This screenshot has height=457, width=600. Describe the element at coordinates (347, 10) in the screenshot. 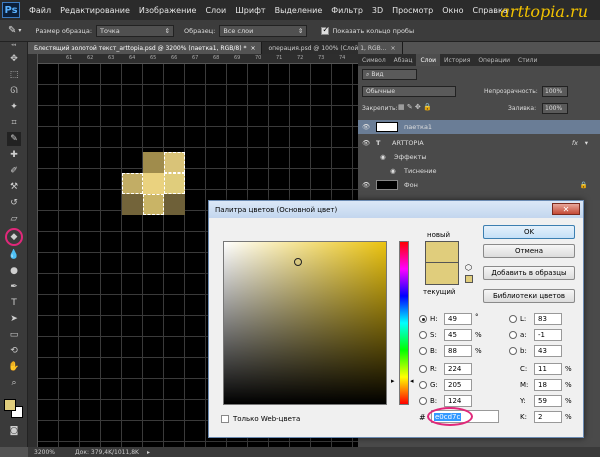

I see `menu-filter: Фильтр` at that location.